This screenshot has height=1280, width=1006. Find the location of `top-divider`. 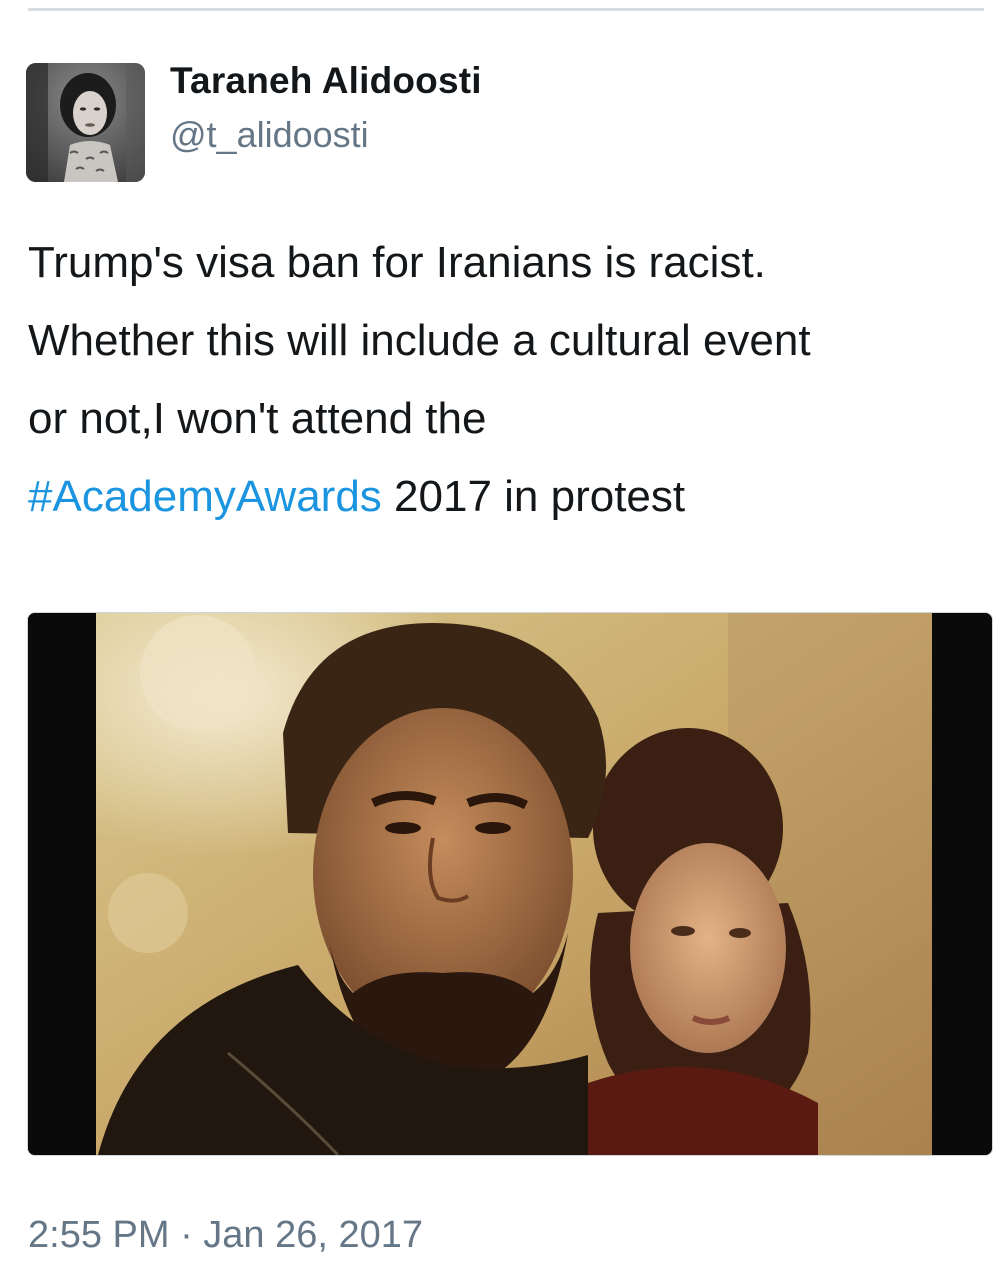

top-divider is located at coordinates (506, 9).